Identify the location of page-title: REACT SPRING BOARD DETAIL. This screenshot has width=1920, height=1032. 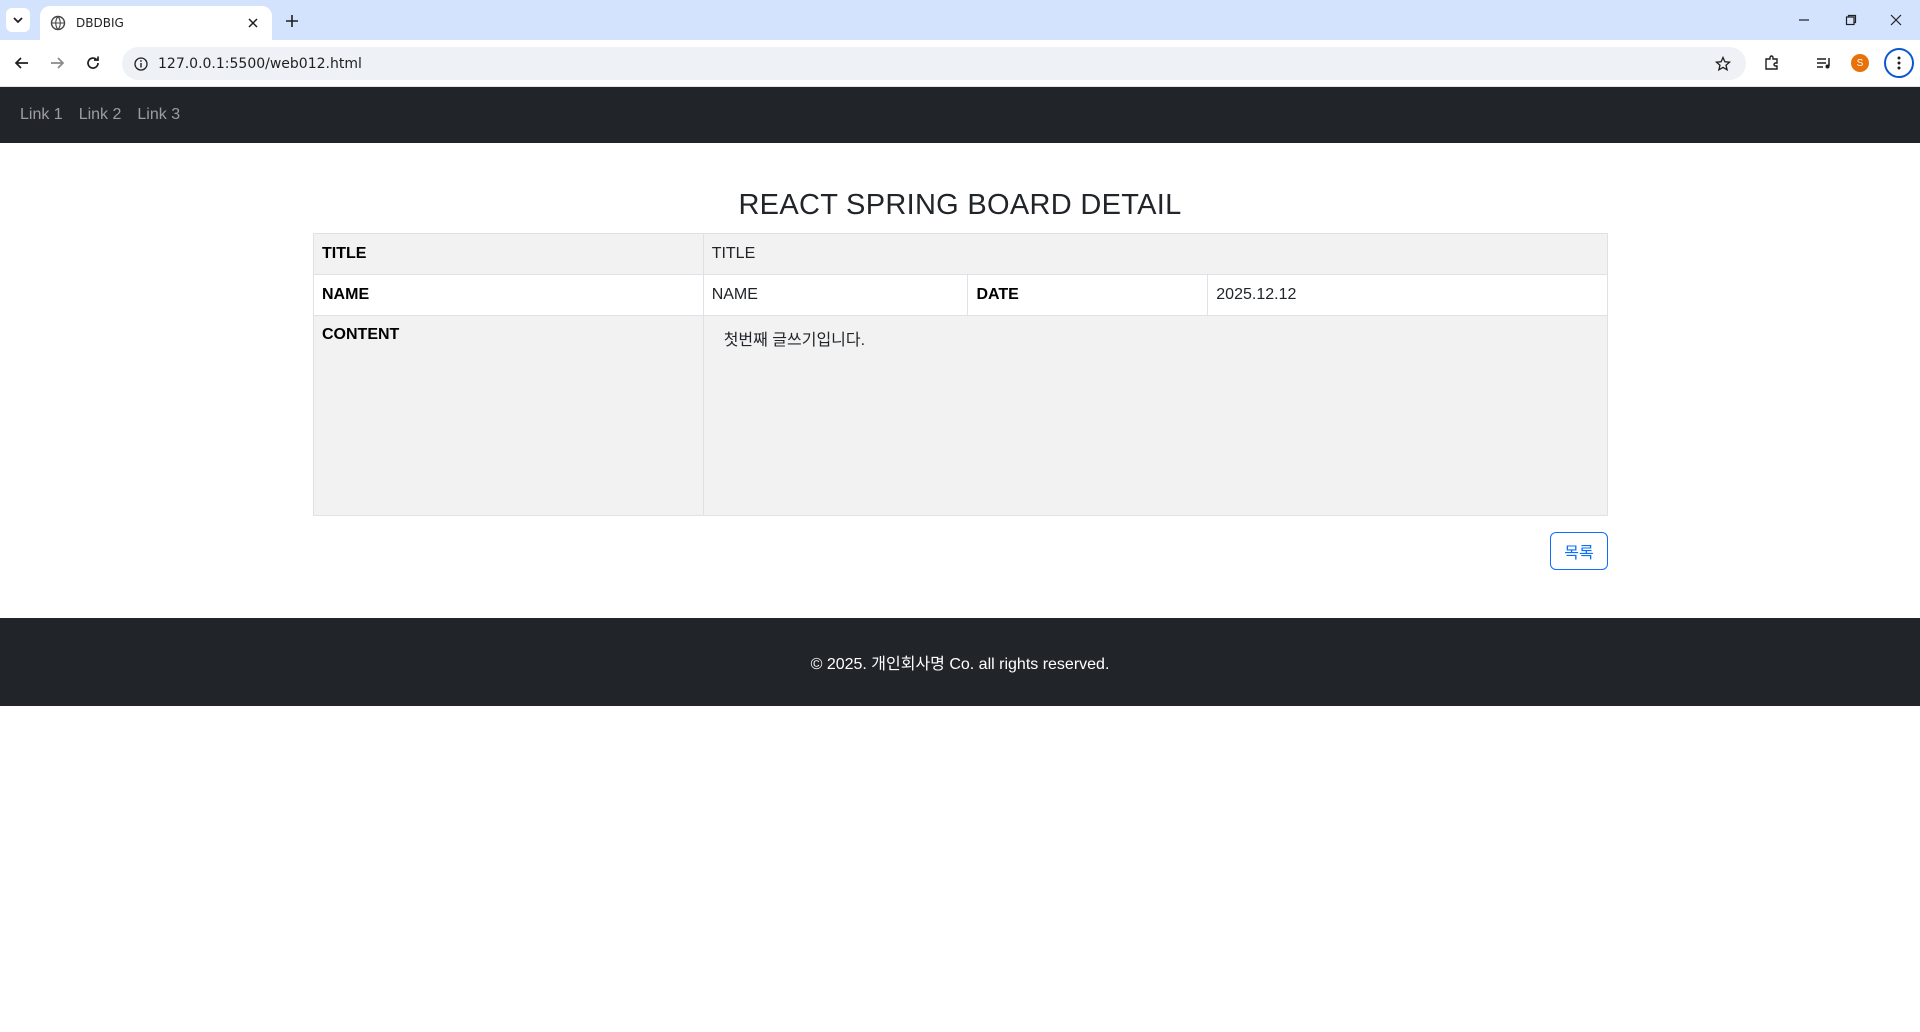
(960, 205).